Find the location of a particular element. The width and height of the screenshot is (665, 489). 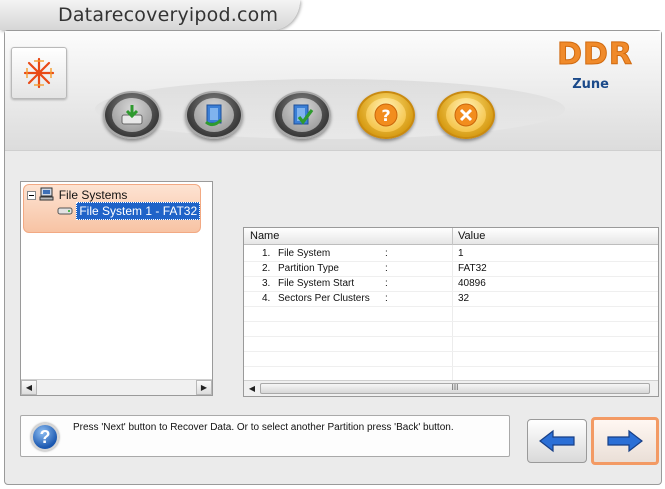

row-number: 4. is located at coordinates (266, 298).